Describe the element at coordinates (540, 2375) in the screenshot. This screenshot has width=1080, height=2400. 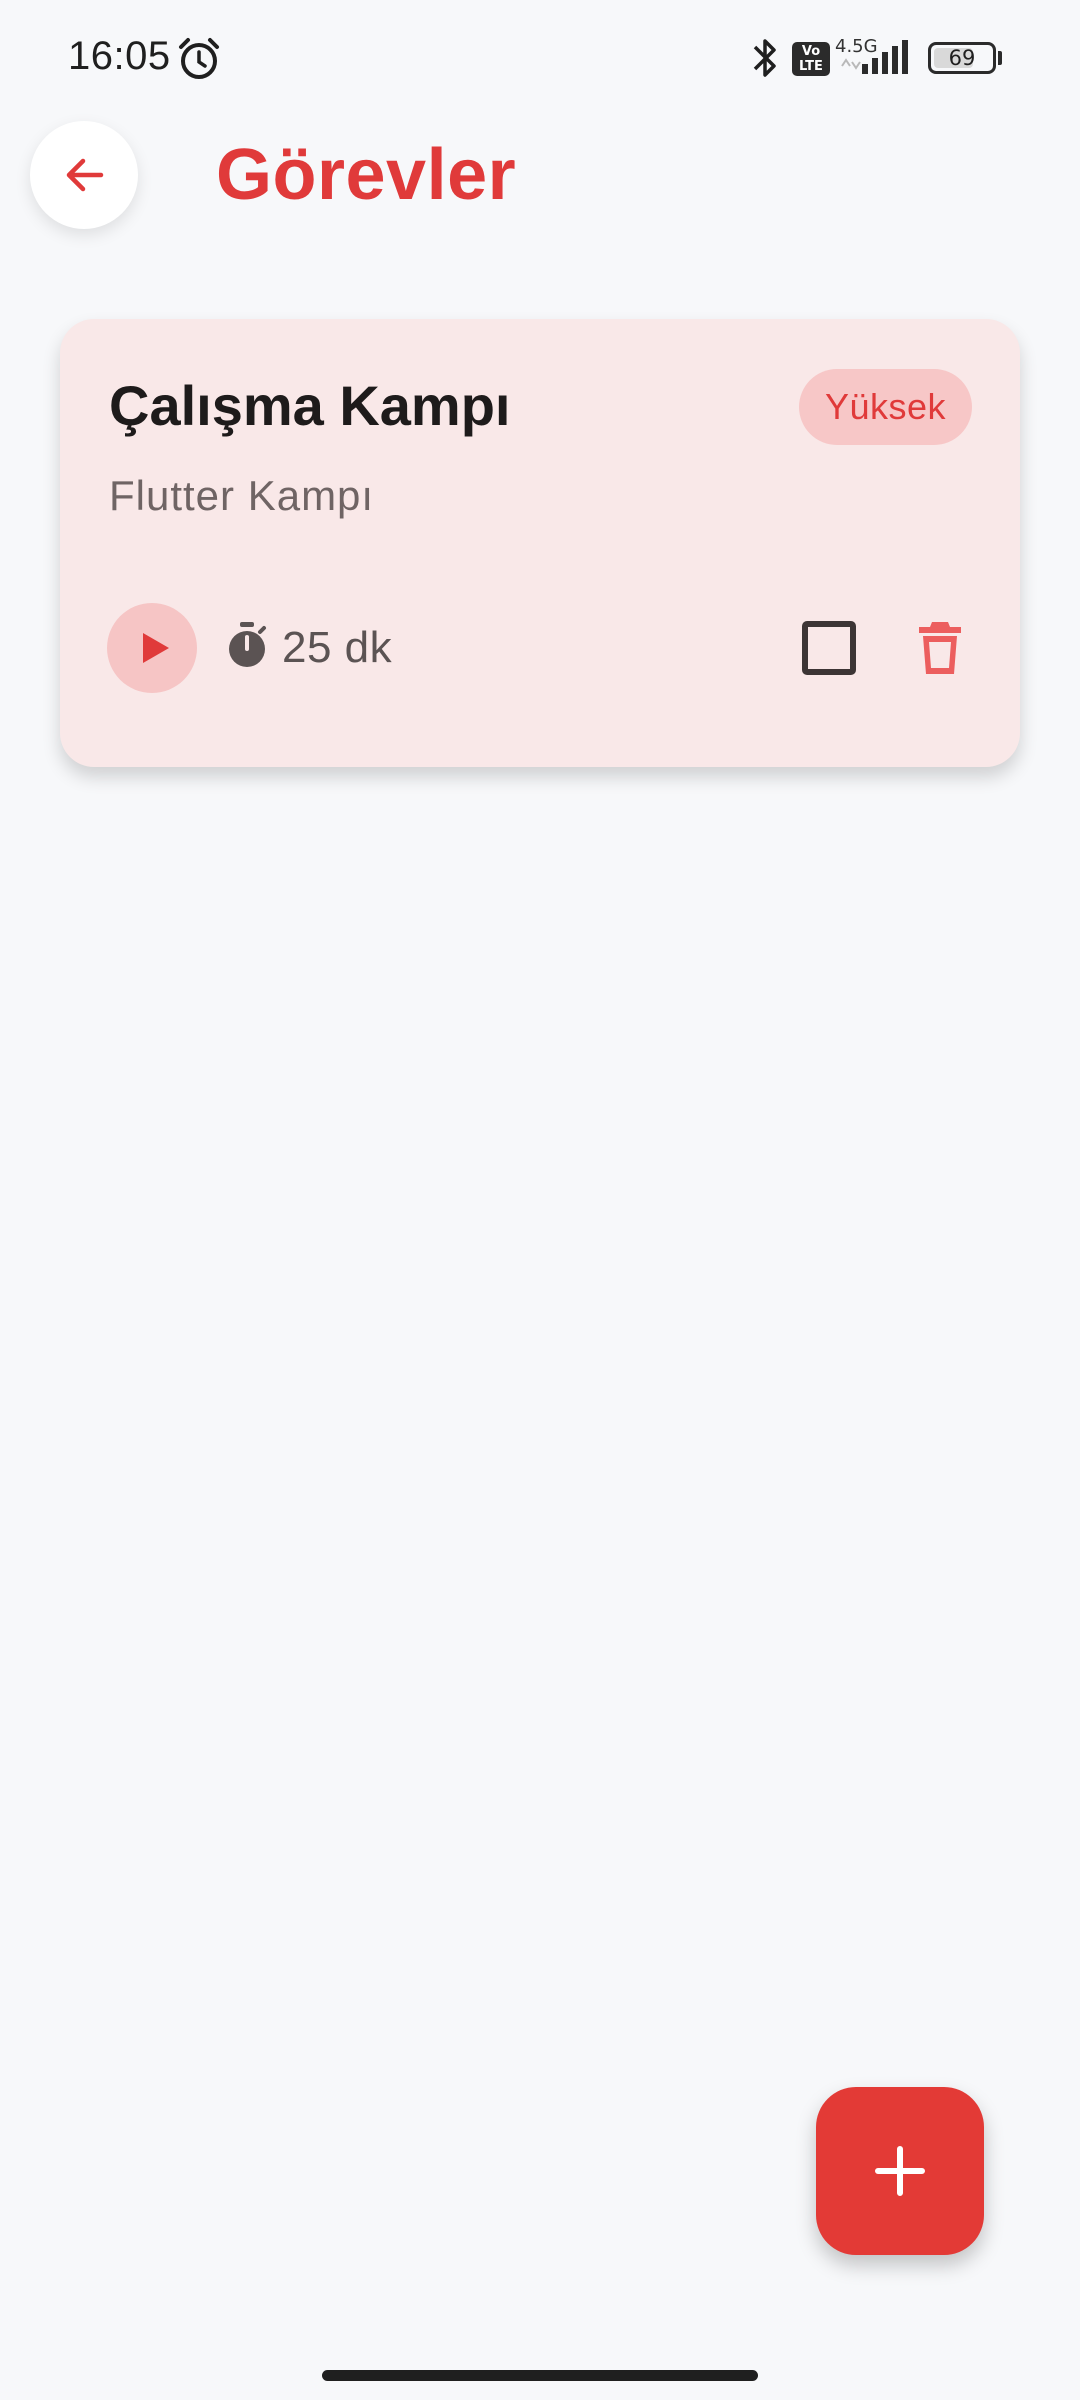
I see `gesture-navigation-bar` at that location.